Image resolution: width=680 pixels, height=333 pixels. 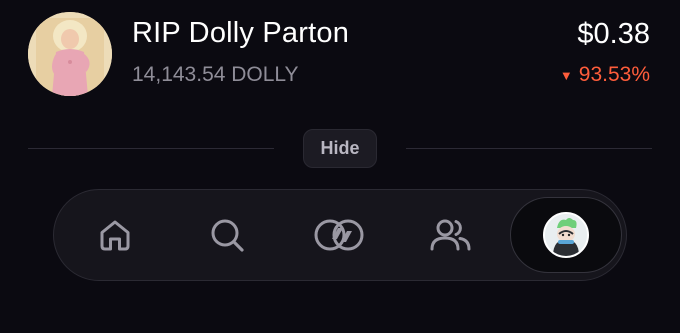 I want to click on token-avatar-image, so click(x=70, y=54).